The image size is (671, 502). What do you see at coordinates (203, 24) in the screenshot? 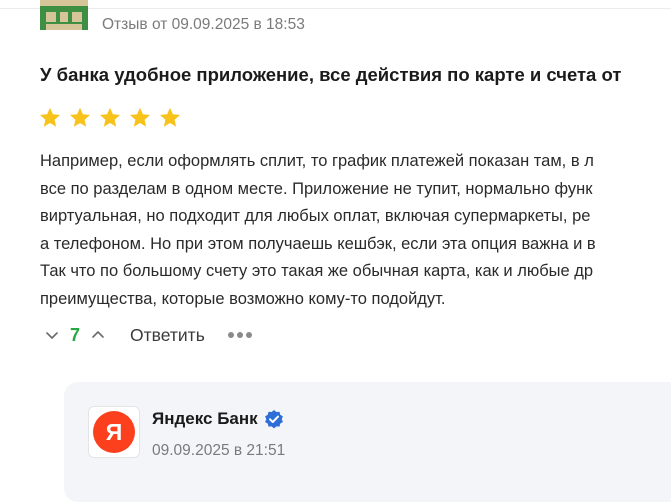
I see `review-date: Отзыв от 09.09.2025 в 18:53` at bounding box center [203, 24].